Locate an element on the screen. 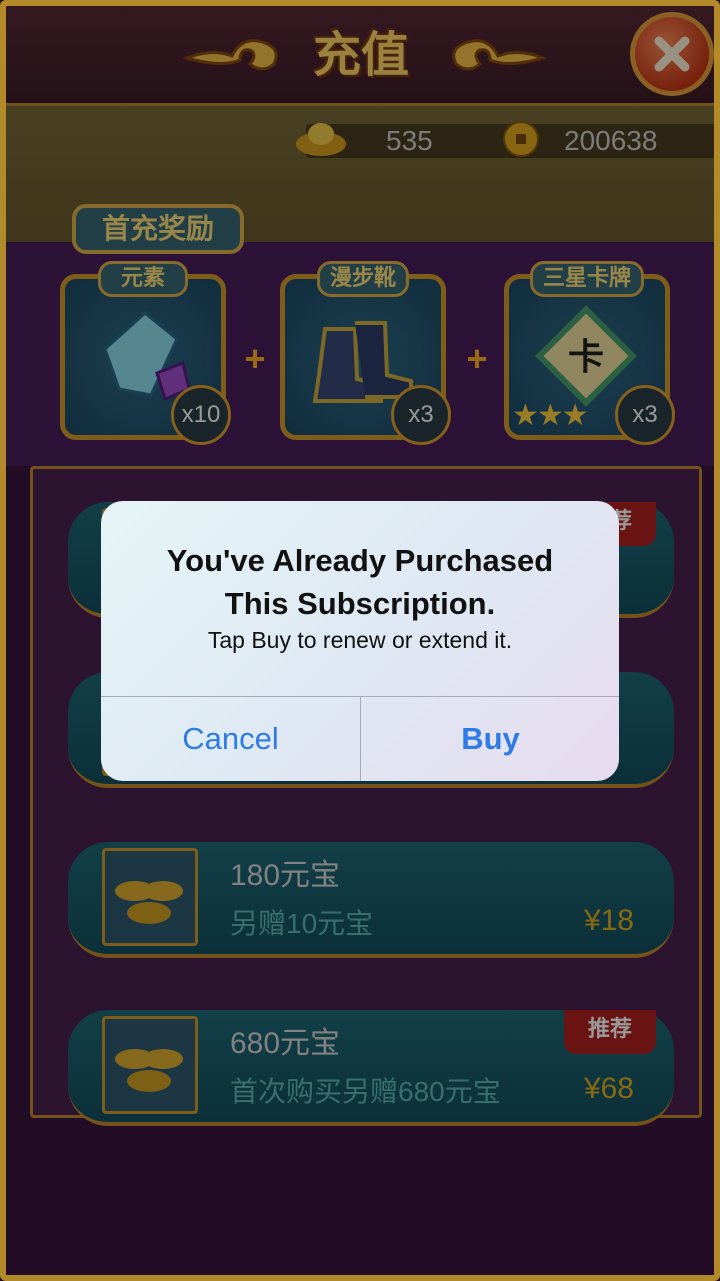 The height and width of the screenshot is (1281, 720). buy-button: Buy is located at coordinates (490, 739).